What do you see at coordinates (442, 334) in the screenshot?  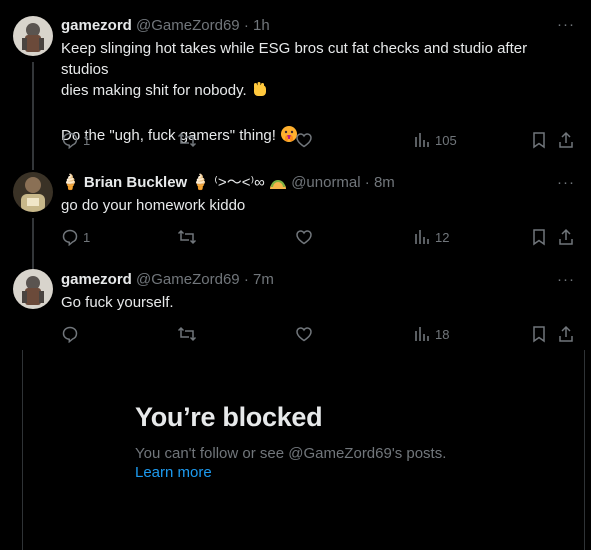 I see `view-count: 18` at bounding box center [442, 334].